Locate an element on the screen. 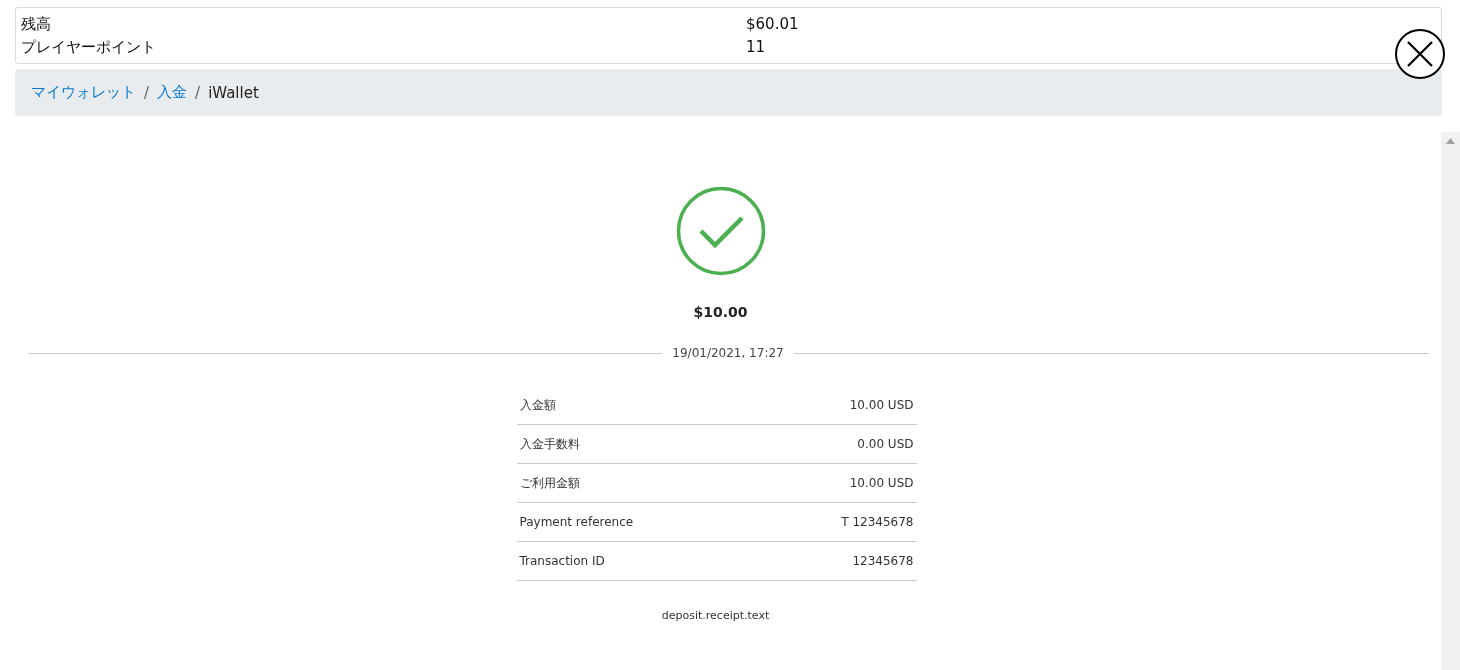  success-check-icon is located at coordinates (720, 231).